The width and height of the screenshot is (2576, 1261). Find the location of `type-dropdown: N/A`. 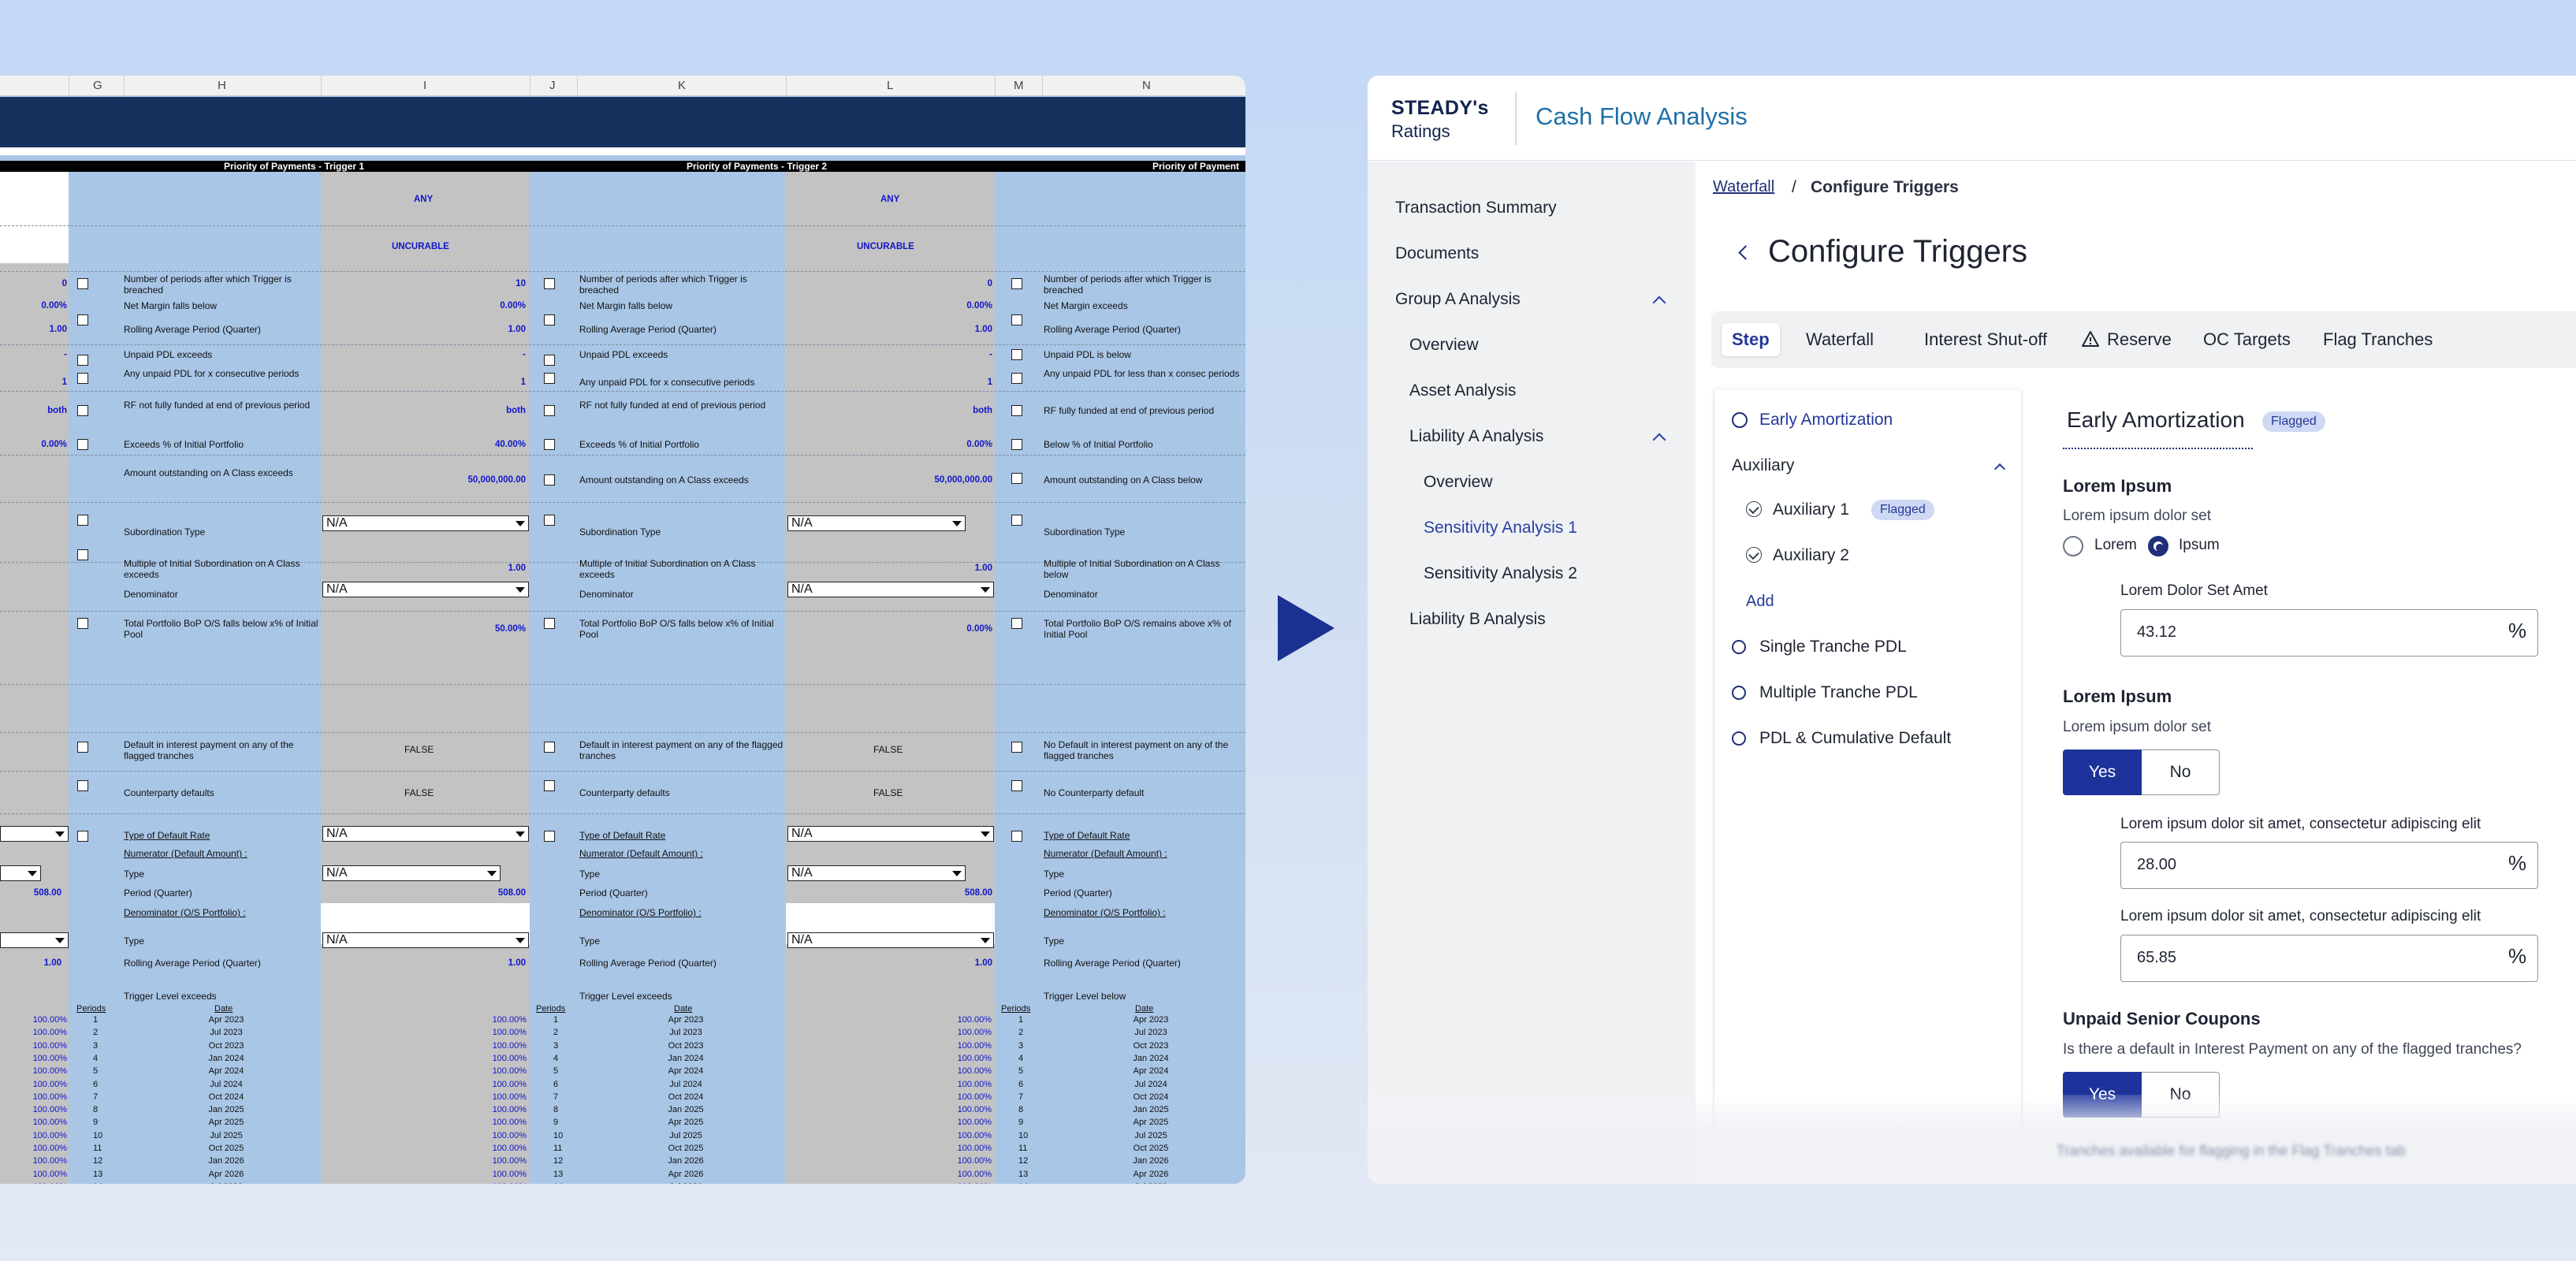

type-dropdown: N/A is located at coordinates (890, 940).